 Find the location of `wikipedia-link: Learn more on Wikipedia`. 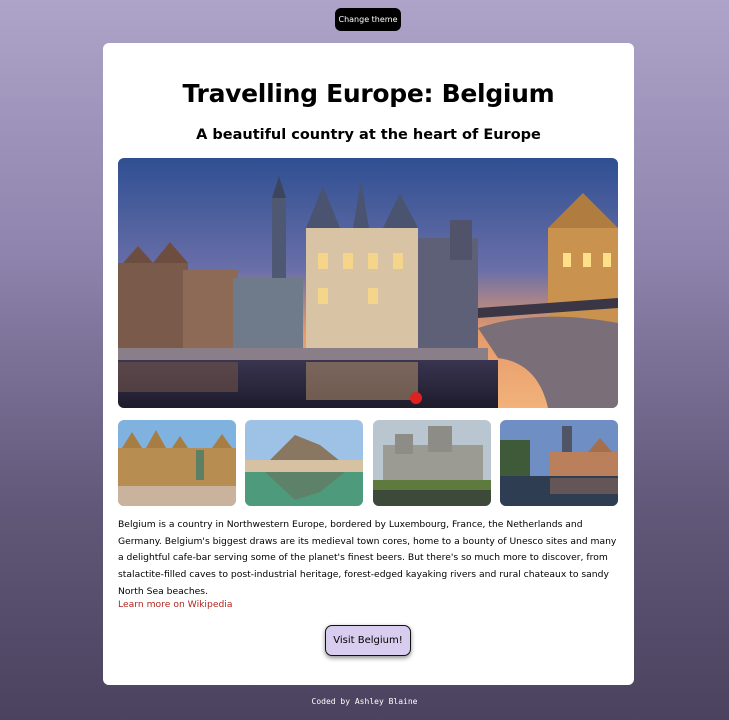

wikipedia-link: Learn more on Wikipedia is located at coordinates (175, 604).